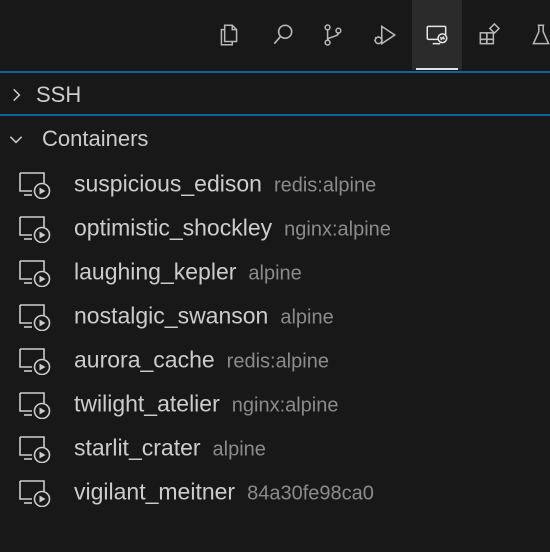 The image size is (550, 552). Describe the element at coordinates (144, 359) in the screenshot. I see `container-name: aurora_cache` at that location.